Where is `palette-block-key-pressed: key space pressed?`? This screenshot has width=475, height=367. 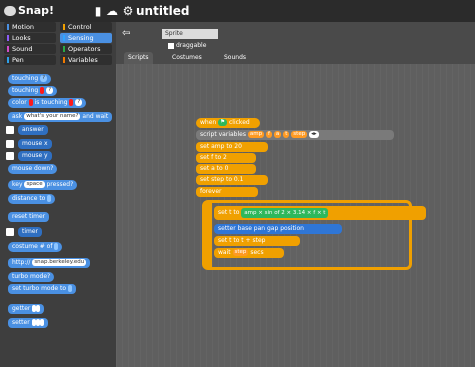
palette-block-key-pressed: key space pressed? is located at coordinates (43, 185).